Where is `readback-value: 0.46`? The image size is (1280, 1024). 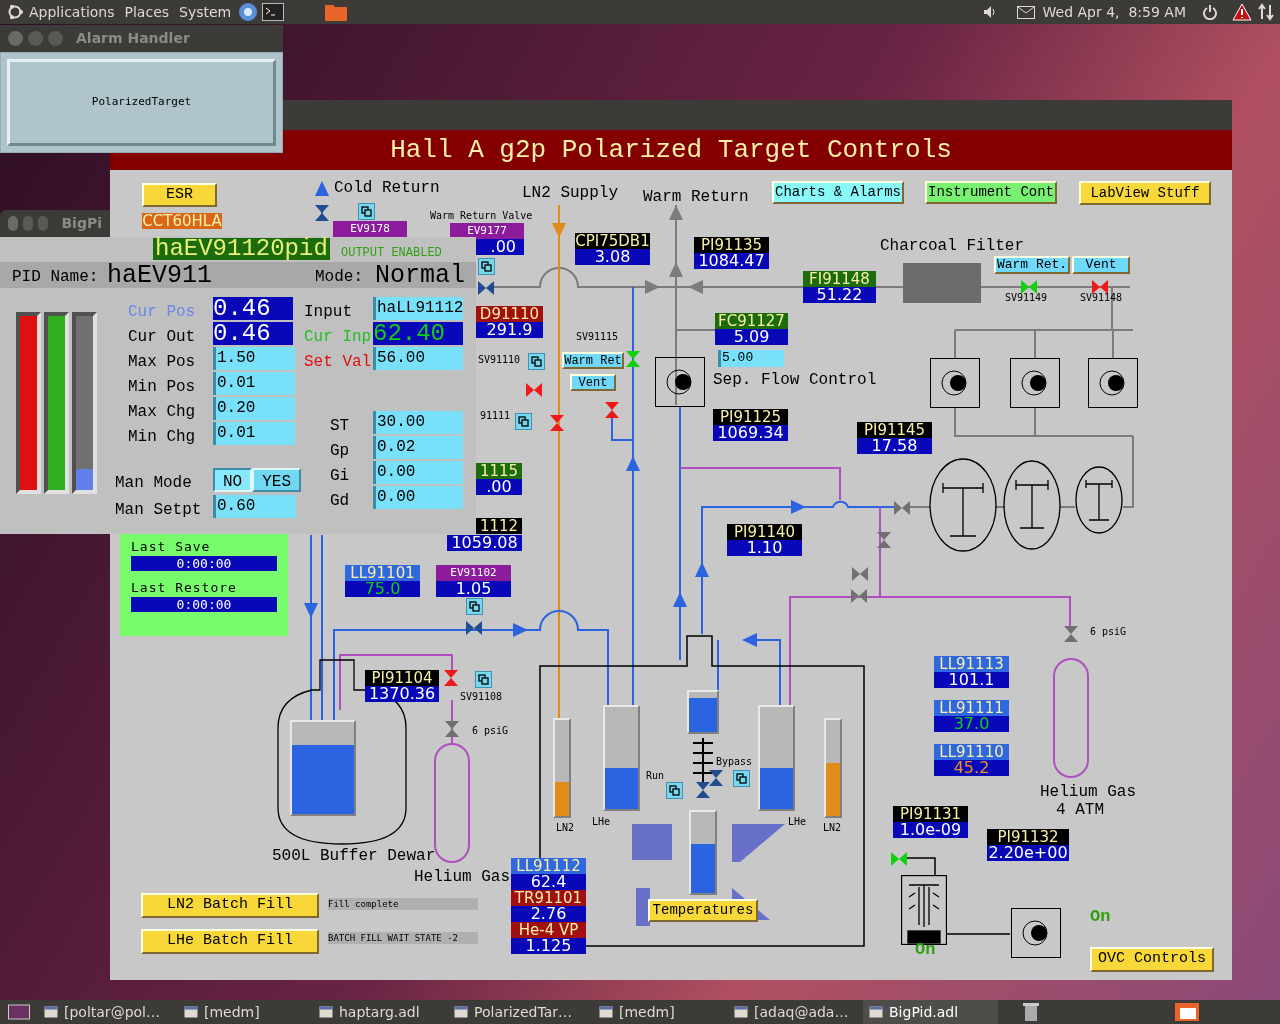 readback-value: 0.46 is located at coordinates (253, 308).